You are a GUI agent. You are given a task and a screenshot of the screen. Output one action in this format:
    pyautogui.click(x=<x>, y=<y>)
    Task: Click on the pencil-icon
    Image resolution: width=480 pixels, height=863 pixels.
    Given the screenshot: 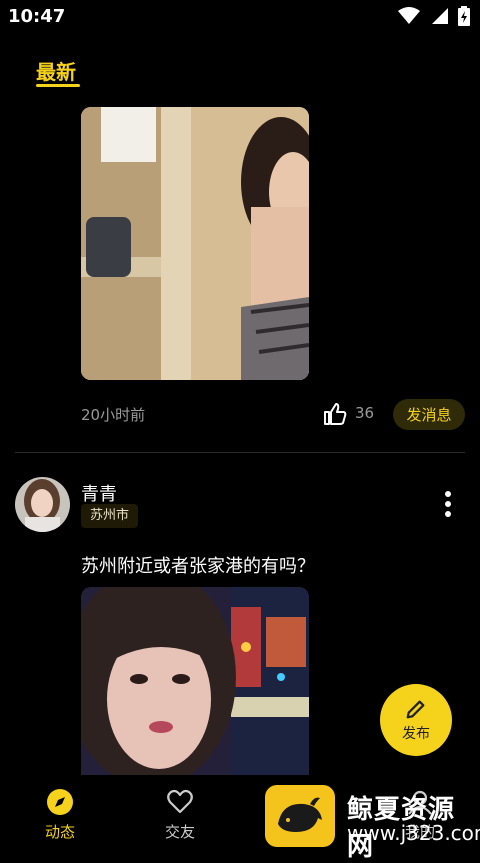 What is the action you would take?
    pyautogui.click(x=415, y=709)
    